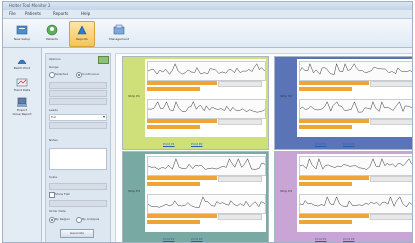  What do you see at coordinates (103, 116) in the screenshot?
I see `chevron-down-icon: ▾` at bounding box center [103, 116].